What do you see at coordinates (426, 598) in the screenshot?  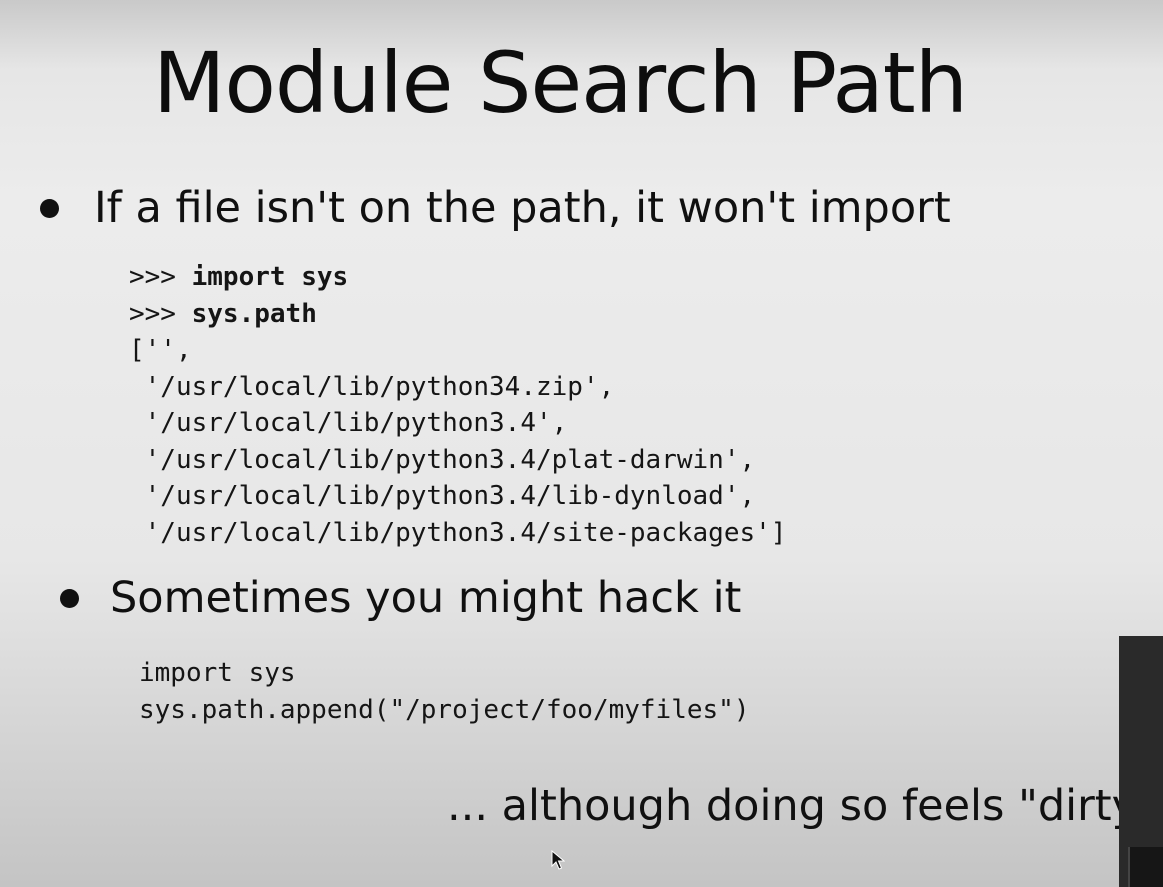 I see `bullet-2-text: Sometimes you might hack it` at bounding box center [426, 598].